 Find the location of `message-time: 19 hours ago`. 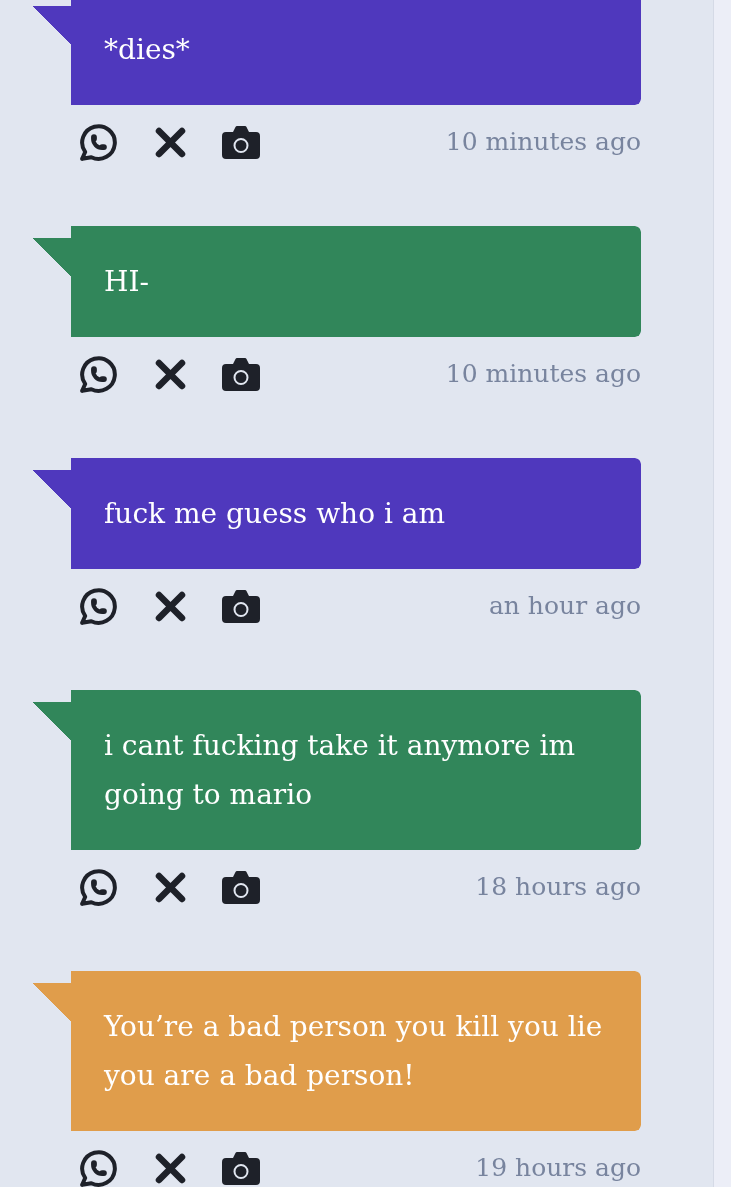

message-time: 19 hours ago is located at coordinates (558, 1168).